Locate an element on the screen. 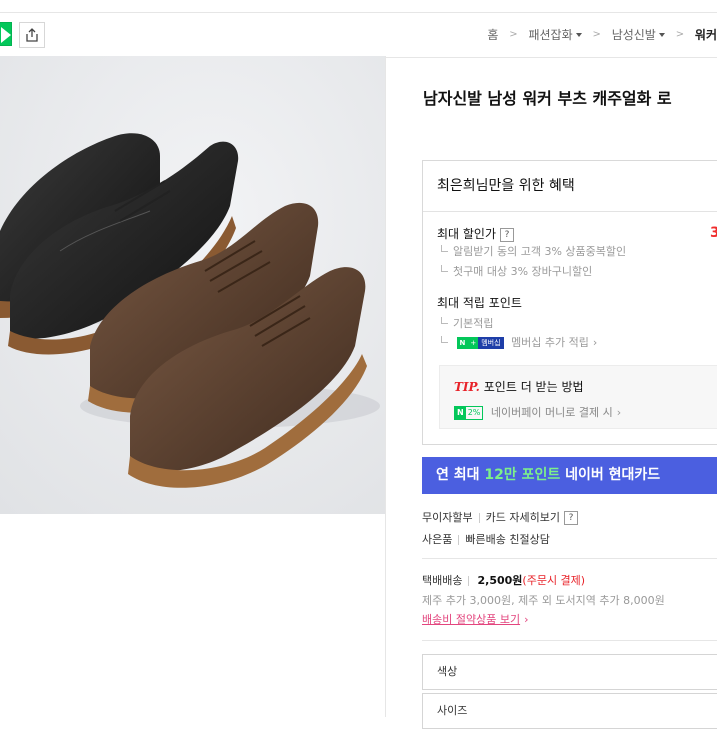 Image resolution: width=717 pixels, height=729 pixels. discount-item: 알림받기 동의 고객 3% 상품중복할인 is located at coordinates (533, 251).